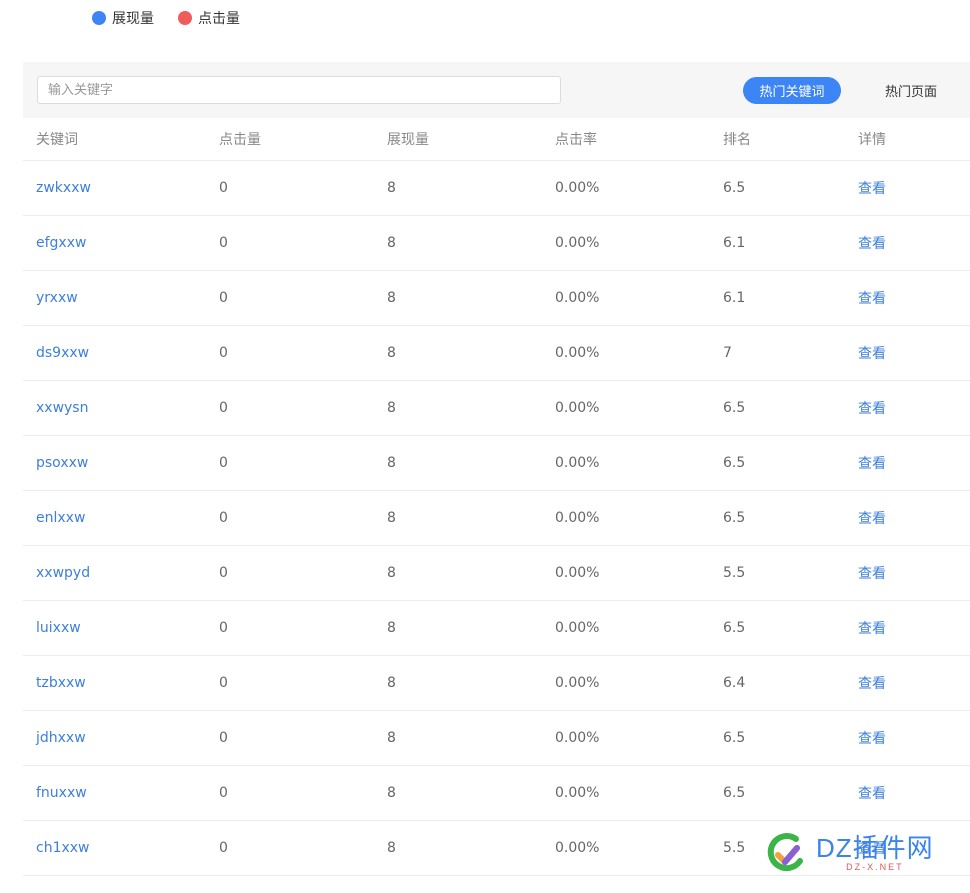 This screenshot has width=970, height=893. Describe the element at coordinates (734, 298) in the screenshot. I see `rank-cell: 6.1` at that location.